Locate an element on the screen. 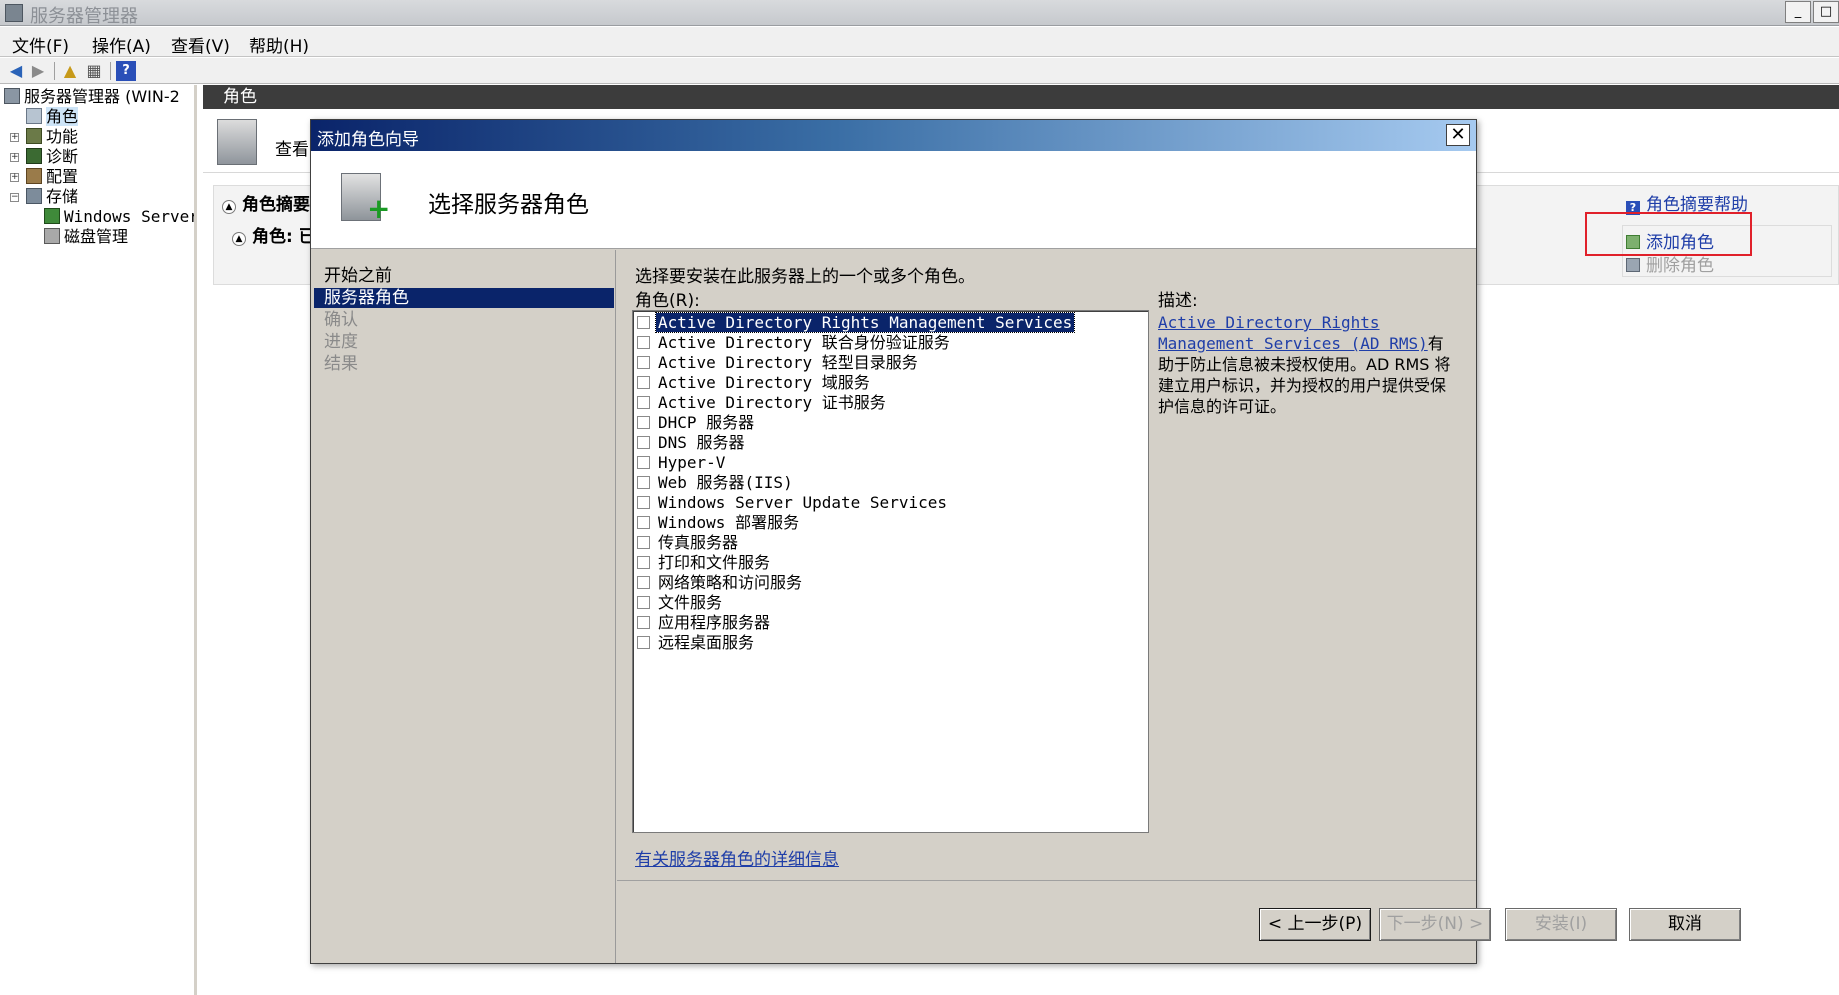  forward-icon: ▶ is located at coordinates (38, 71).